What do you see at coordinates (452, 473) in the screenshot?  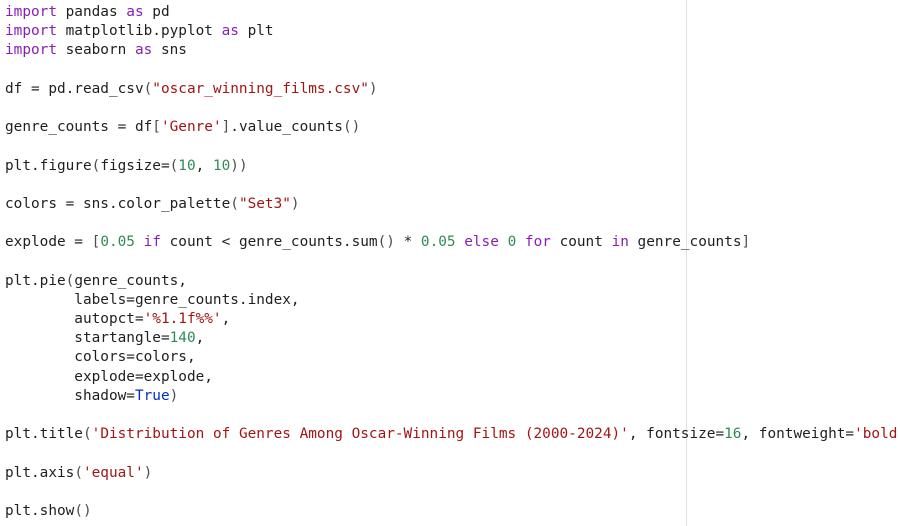 I see `code-line: plt.axis('equal')` at bounding box center [452, 473].